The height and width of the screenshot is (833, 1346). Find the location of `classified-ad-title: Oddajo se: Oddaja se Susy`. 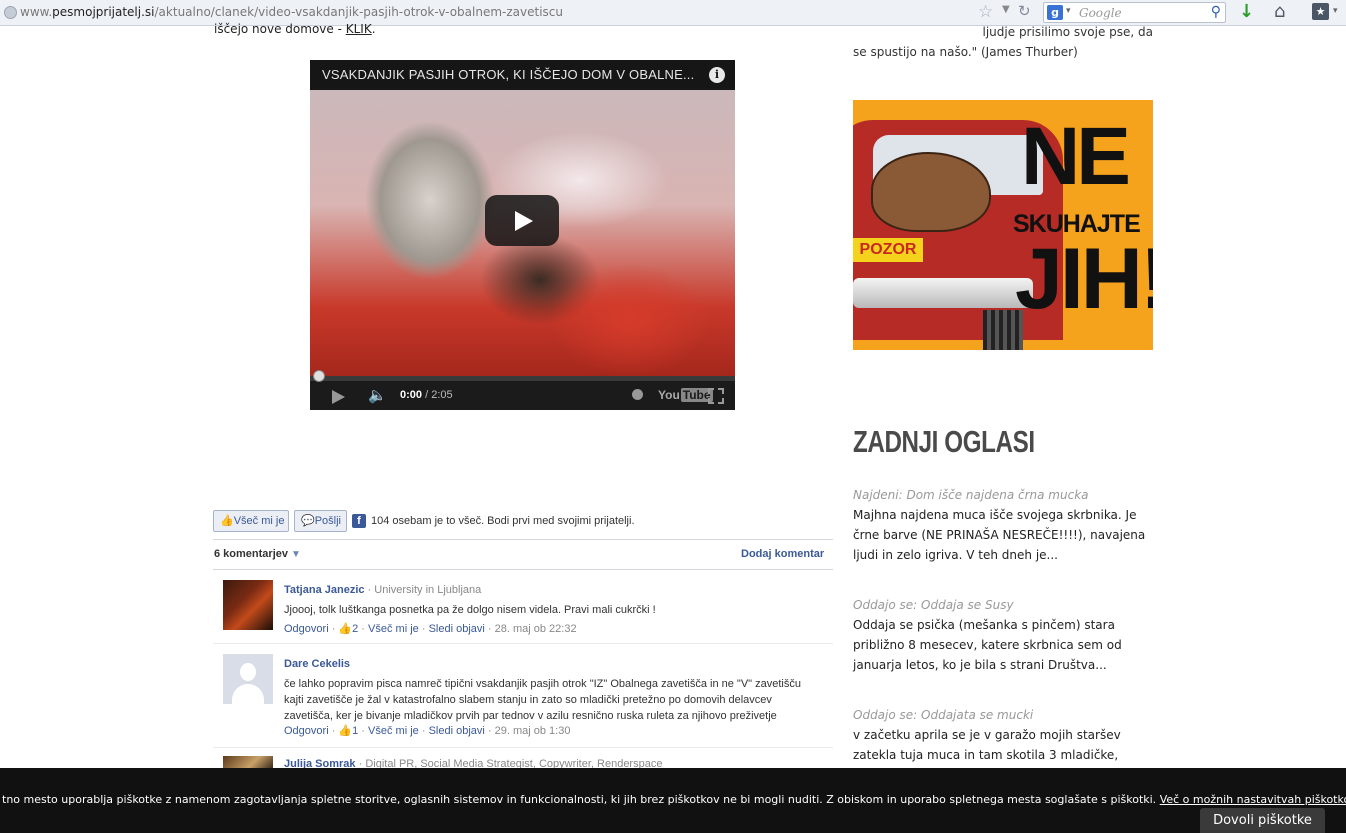

classified-ad-title: Oddajo se: Oddaja se Susy is located at coordinates (1003, 605).